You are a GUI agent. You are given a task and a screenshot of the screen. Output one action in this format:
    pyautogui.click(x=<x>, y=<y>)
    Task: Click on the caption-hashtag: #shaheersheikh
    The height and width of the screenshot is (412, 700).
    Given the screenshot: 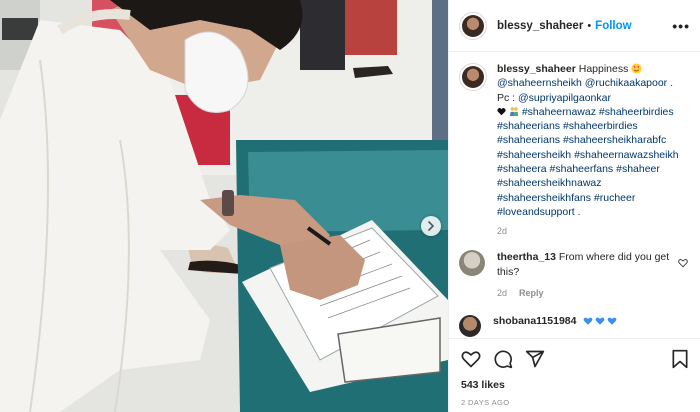 What is the action you would take?
    pyautogui.click(x=534, y=155)
    